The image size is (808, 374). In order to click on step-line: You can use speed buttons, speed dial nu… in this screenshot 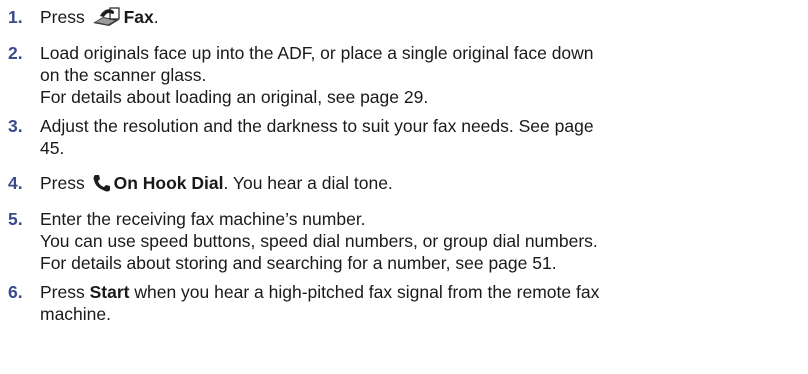, I will do `click(319, 241)`.